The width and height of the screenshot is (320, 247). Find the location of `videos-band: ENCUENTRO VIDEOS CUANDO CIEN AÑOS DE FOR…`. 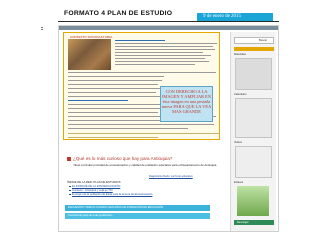

videos-band: ENCUENTRO VIDEOS CUANDO CIEN AÑOS DE FOR… is located at coordinates (137, 208).